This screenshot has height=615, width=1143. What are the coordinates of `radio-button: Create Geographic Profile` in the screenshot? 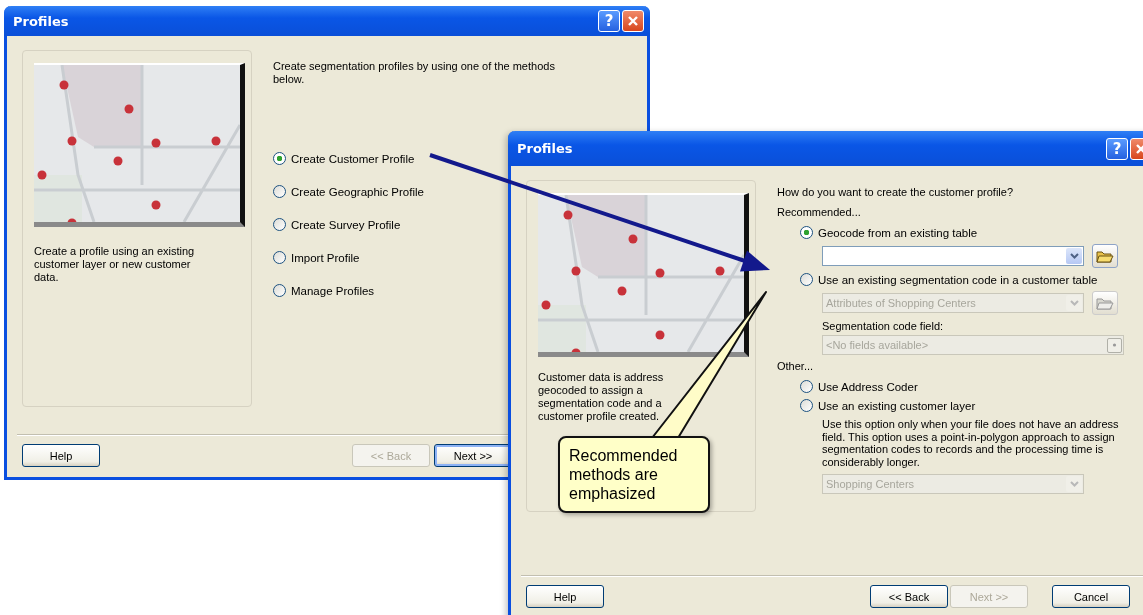 It's located at (452, 191).